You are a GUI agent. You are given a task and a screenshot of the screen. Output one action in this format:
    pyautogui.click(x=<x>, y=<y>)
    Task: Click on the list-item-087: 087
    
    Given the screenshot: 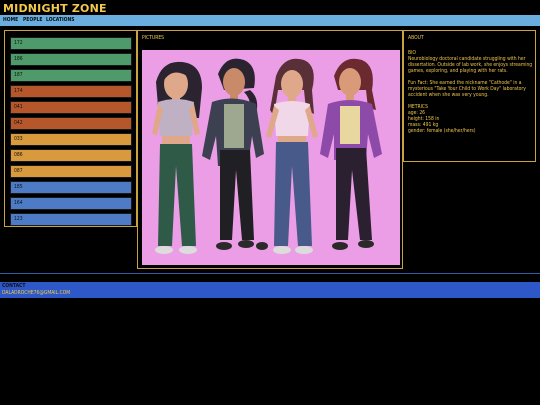 What is the action you would take?
    pyautogui.click(x=71, y=171)
    